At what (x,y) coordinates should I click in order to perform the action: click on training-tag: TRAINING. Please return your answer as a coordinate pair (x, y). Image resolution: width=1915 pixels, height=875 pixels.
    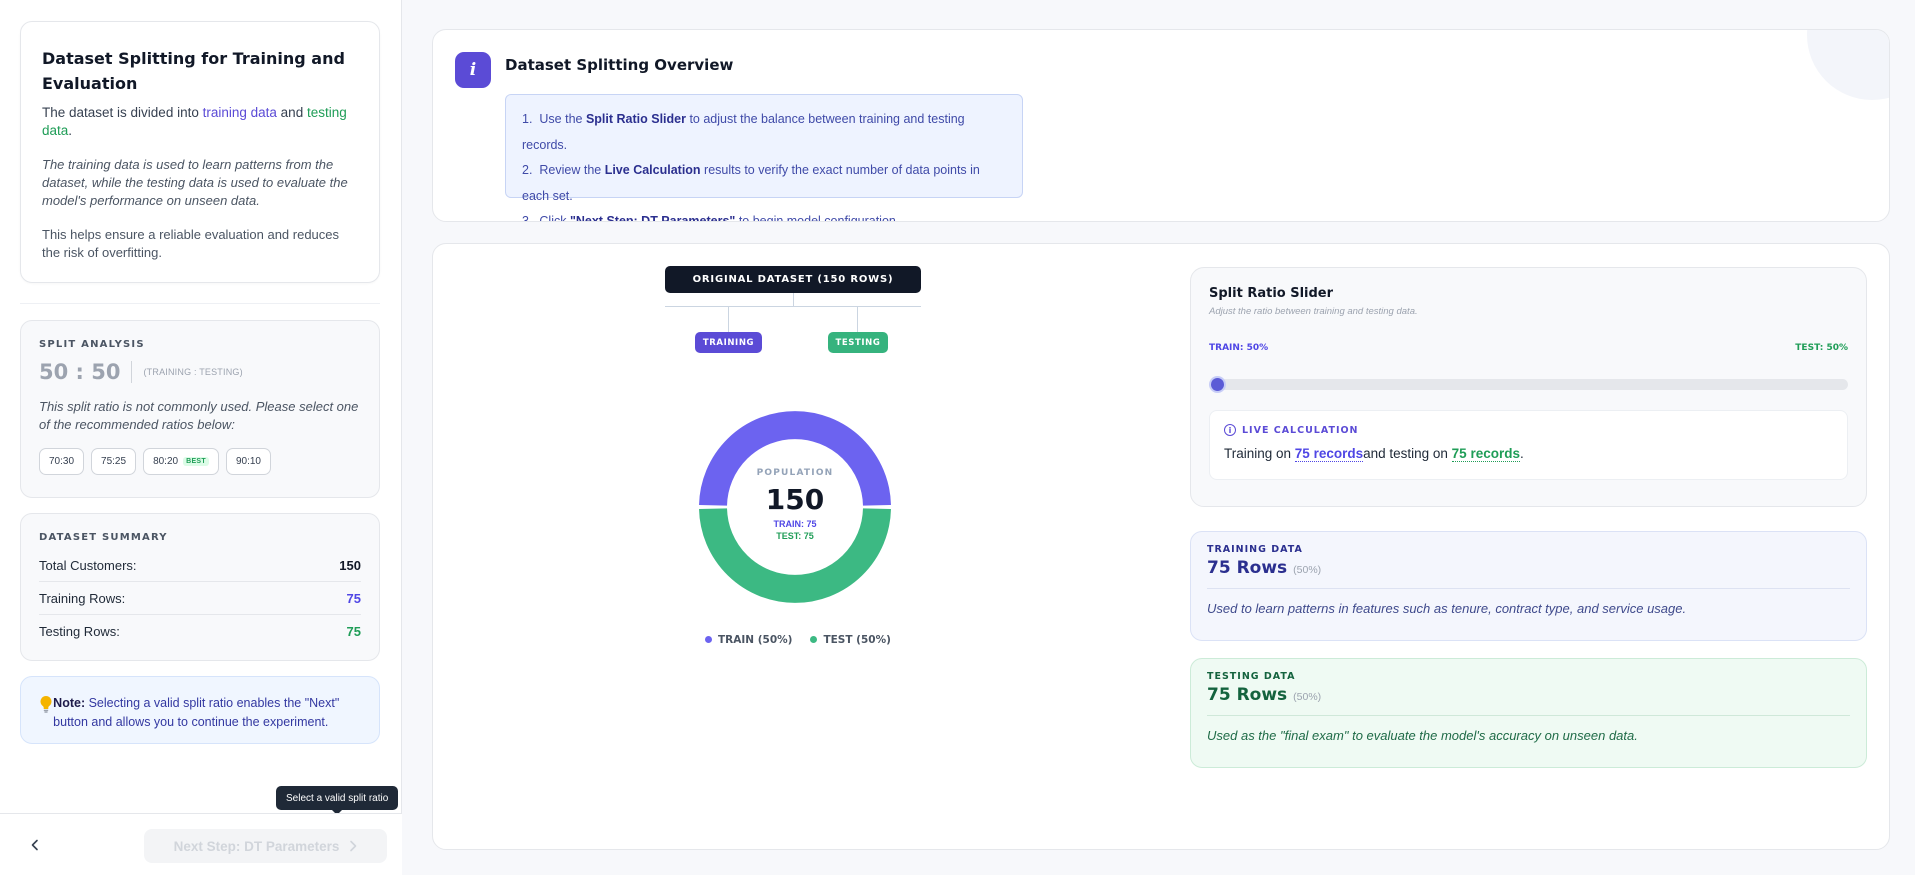
    Looking at the image, I should click on (728, 342).